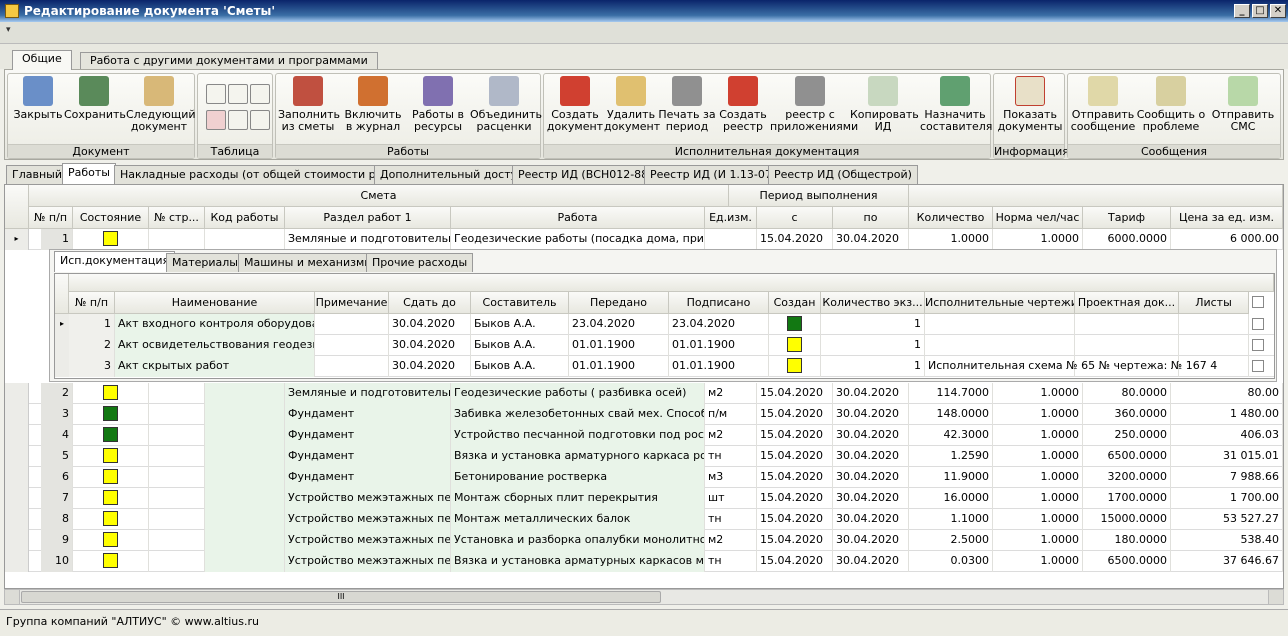  What do you see at coordinates (1227, 435) in the screenshot?
I see `cell-price: 406.03` at bounding box center [1227, 435].